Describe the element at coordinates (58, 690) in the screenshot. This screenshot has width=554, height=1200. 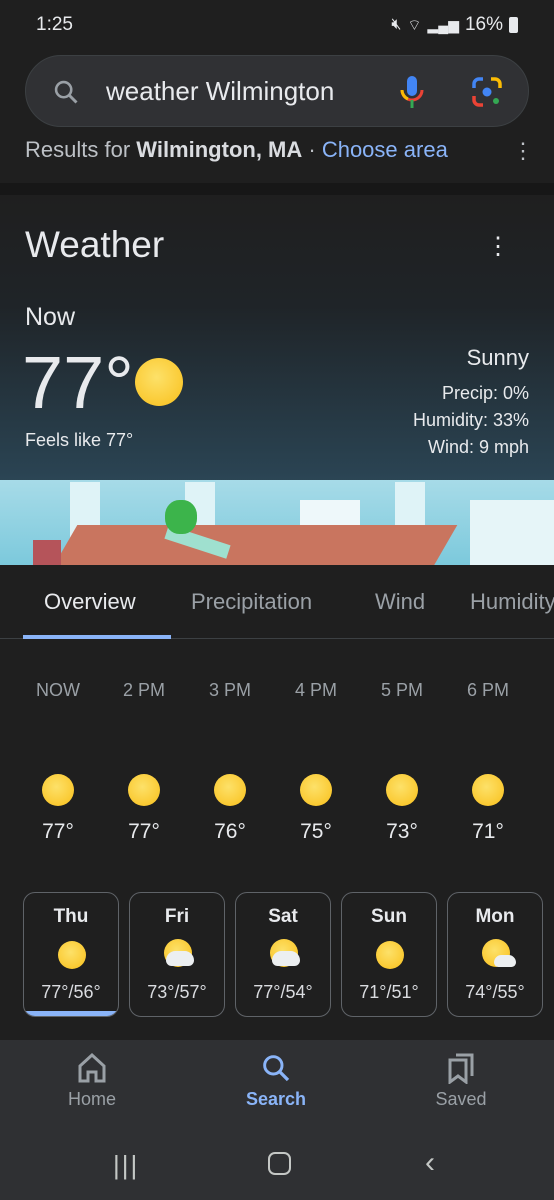
I see `hour-label: NOW` at that location.